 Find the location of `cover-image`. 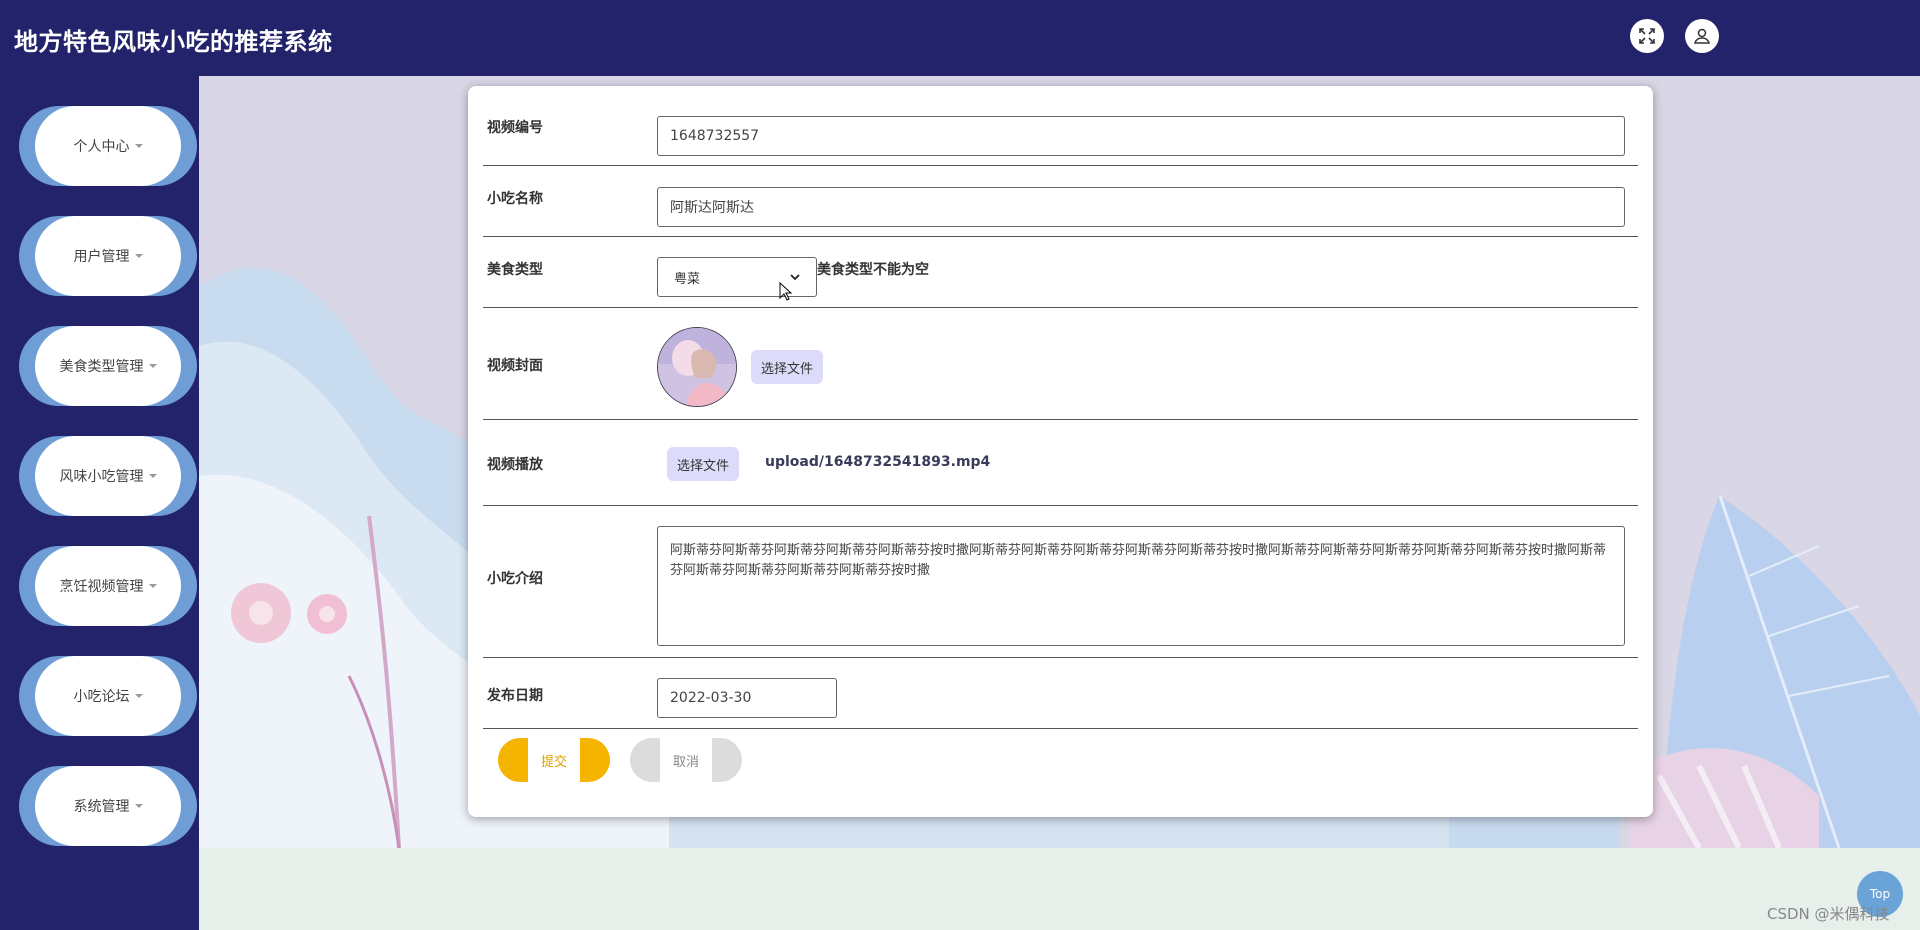

cover-image is located at coordinates (697, 367).